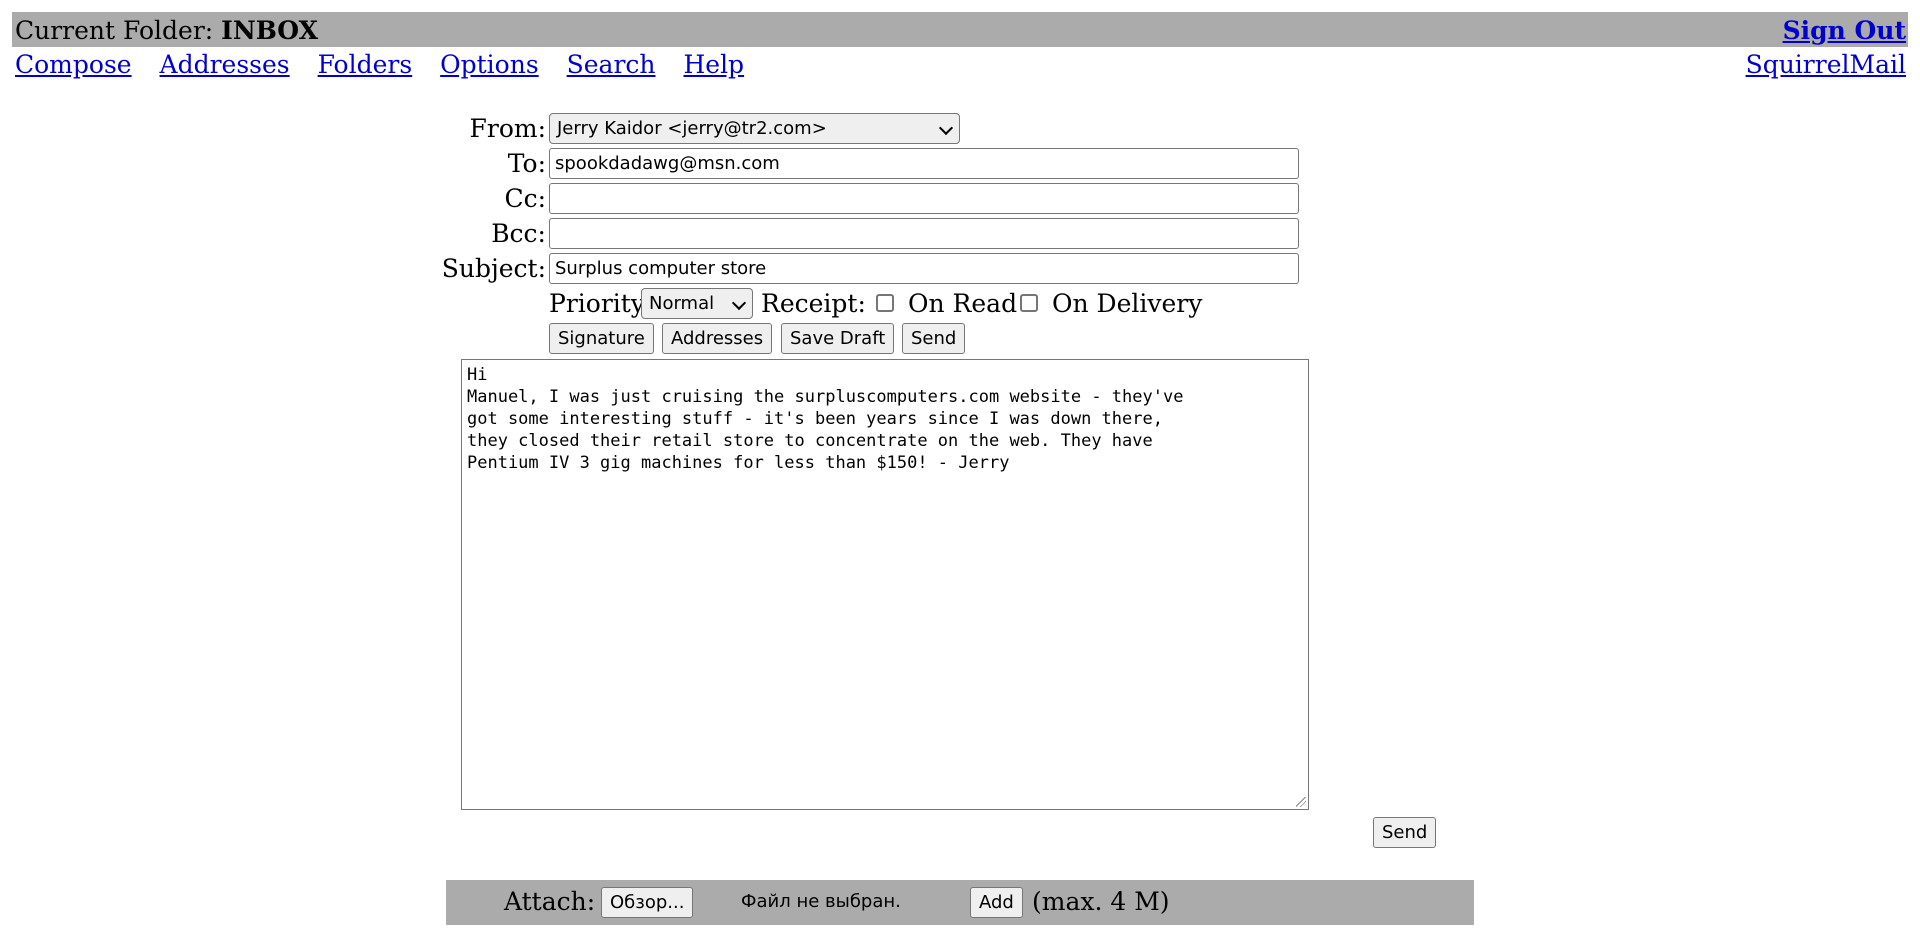 This screenshot has width=1920, height=949. What do you see at coordinates (924, 268) in the screenshot?
I see `subject-field: Surplus computer store` at bounding box center [924, 268].